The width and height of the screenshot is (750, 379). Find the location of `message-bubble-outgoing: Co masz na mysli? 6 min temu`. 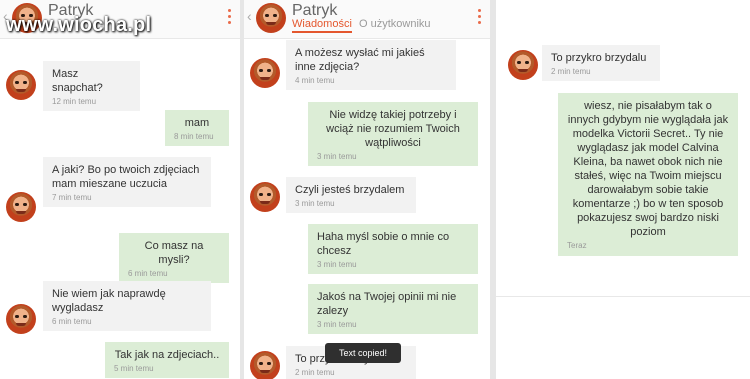

message-bubble-outgoing: Co masz na mysli? 6 min temu is located at coordinates (174, 258).